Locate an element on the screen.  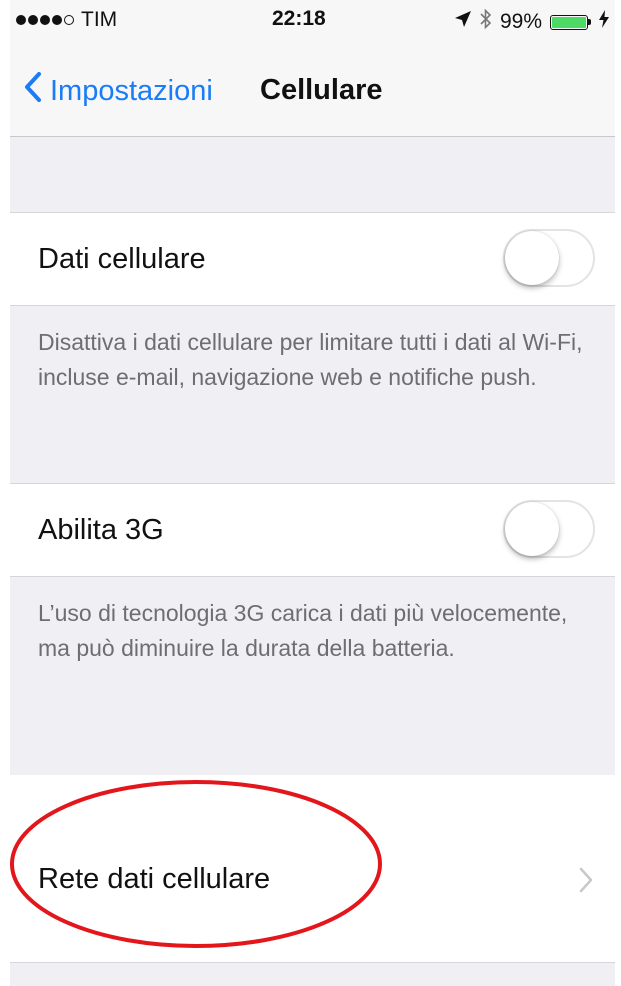
enable-3g-toggle is located at coordinates (549, 529).